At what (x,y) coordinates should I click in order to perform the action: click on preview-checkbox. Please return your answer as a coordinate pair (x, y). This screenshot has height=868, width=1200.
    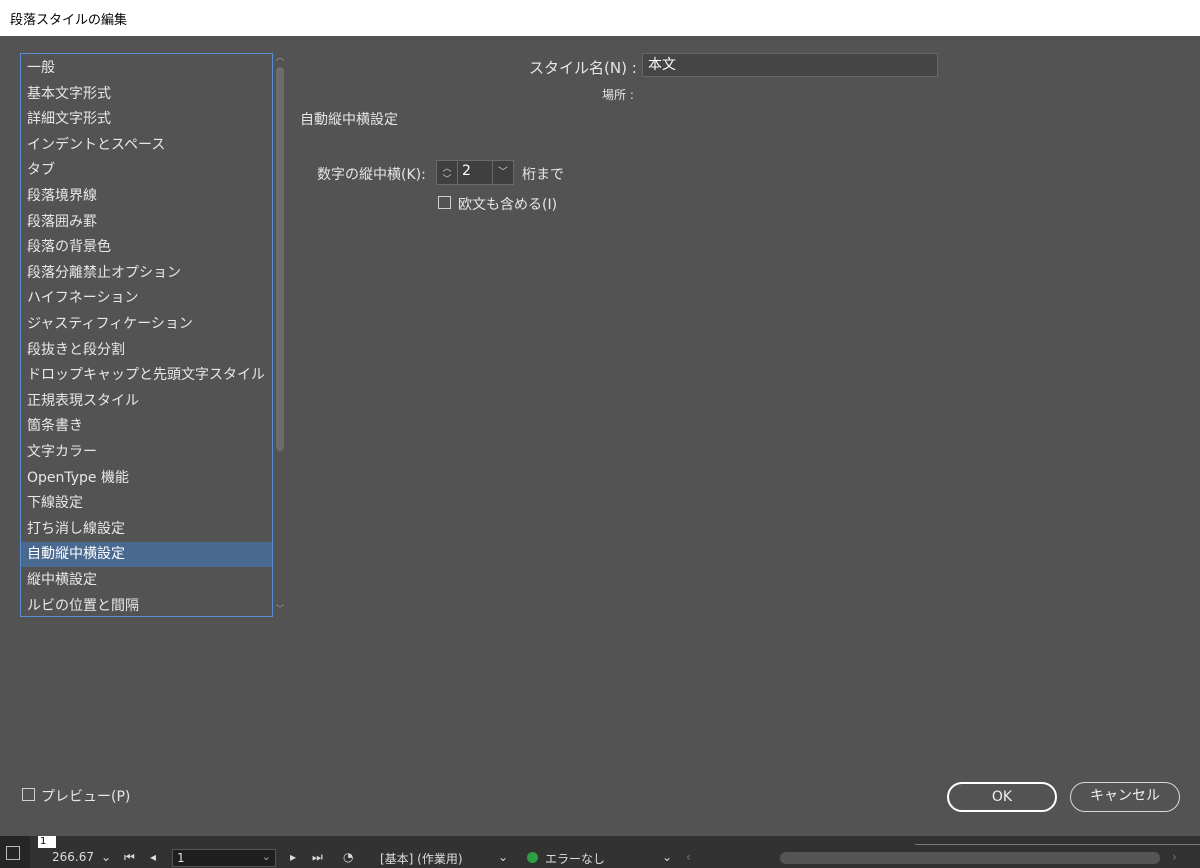
    Looking at the image, I should click on (28, 794).